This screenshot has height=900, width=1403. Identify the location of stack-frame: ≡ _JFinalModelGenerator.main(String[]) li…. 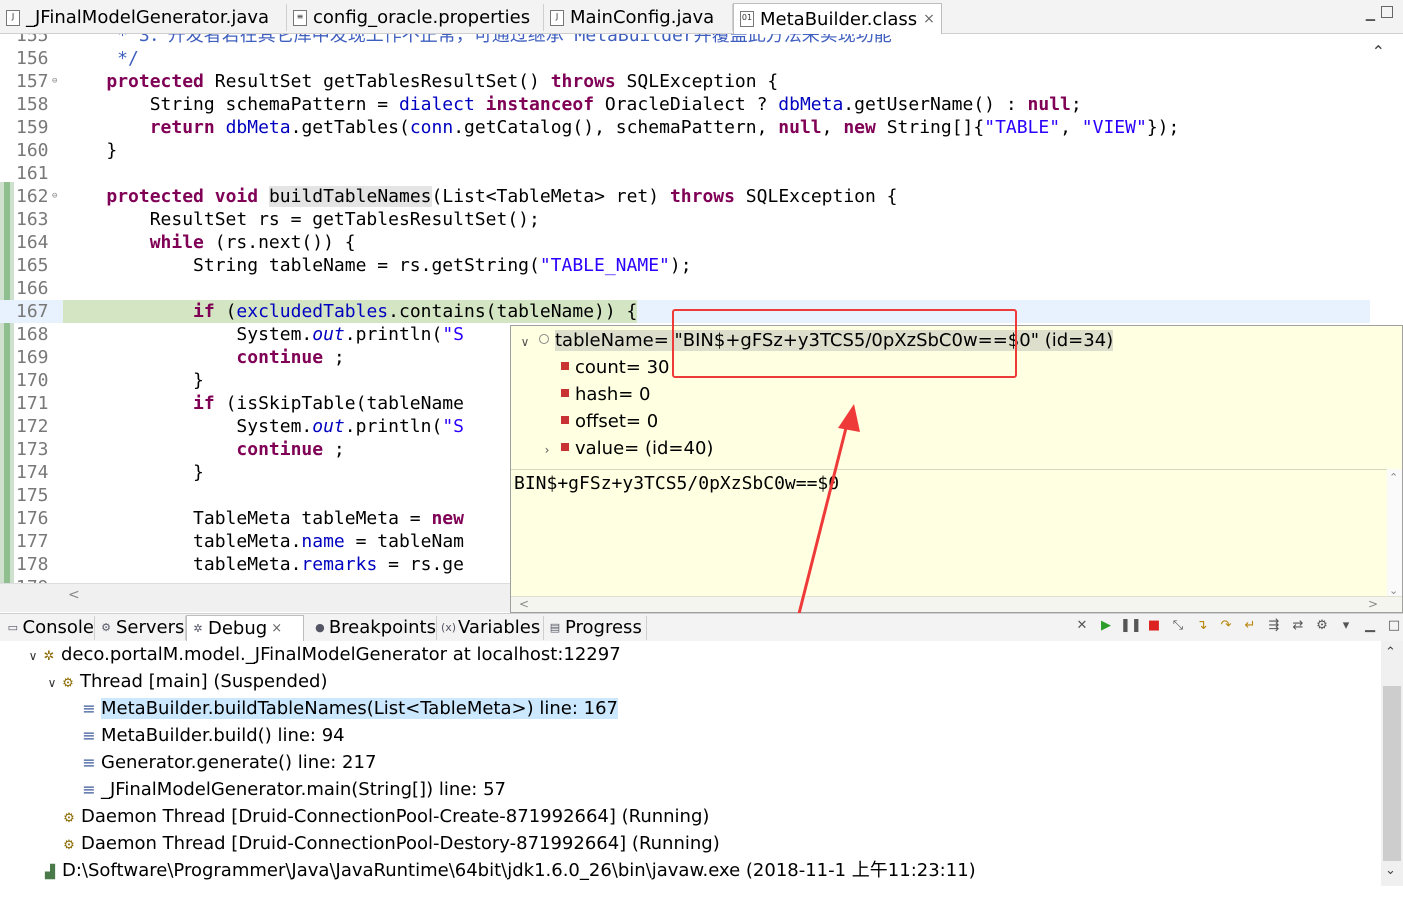
(294, 789).